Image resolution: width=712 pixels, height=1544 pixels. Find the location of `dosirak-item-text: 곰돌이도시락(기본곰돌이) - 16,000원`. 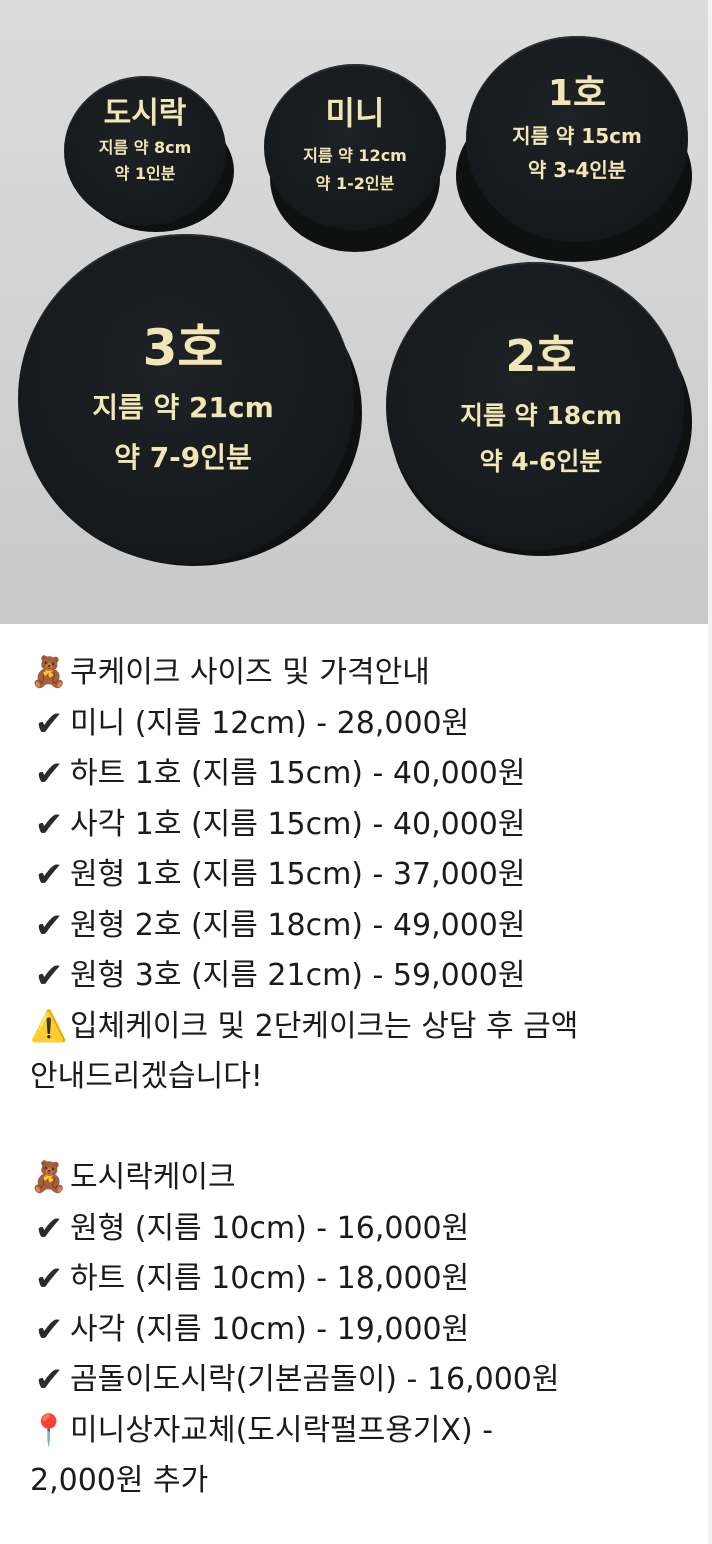

dosirak-item-text: 곰돌이도시락(기본곰돌이) - 16,000원 is located at coordinates (315, 1379).